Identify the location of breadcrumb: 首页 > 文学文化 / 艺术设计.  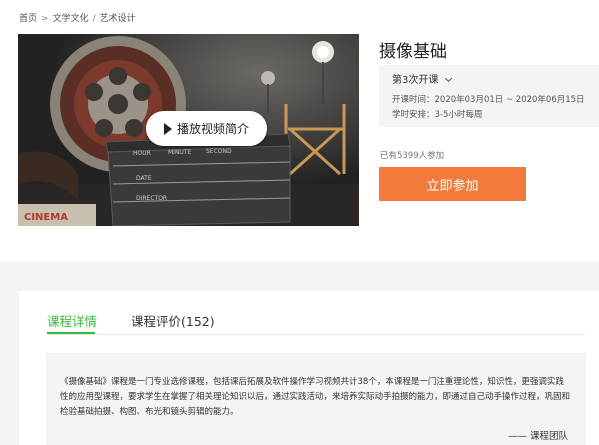
(77, 17).